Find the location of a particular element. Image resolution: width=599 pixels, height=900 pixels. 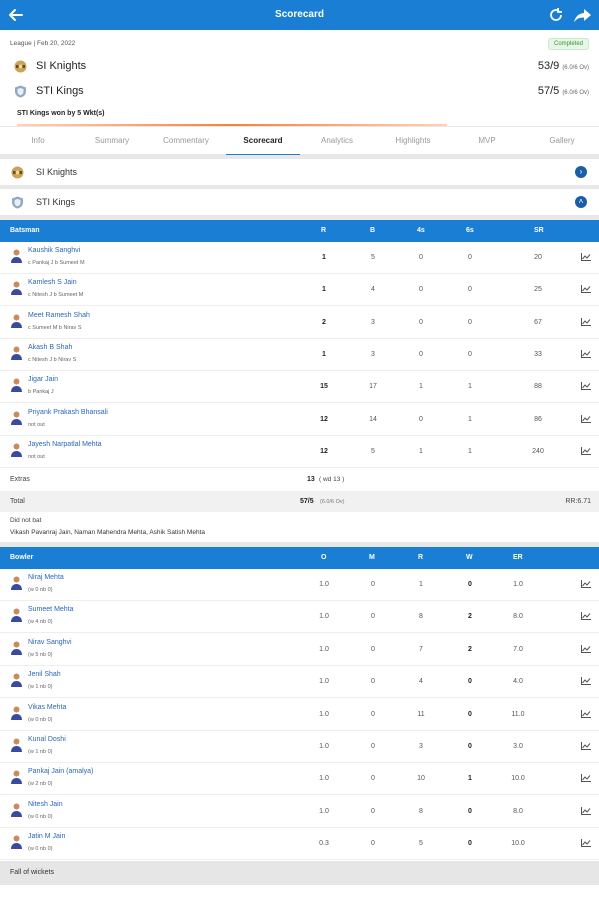

cell-sixes: 1 is located at coordinates (470, 387).